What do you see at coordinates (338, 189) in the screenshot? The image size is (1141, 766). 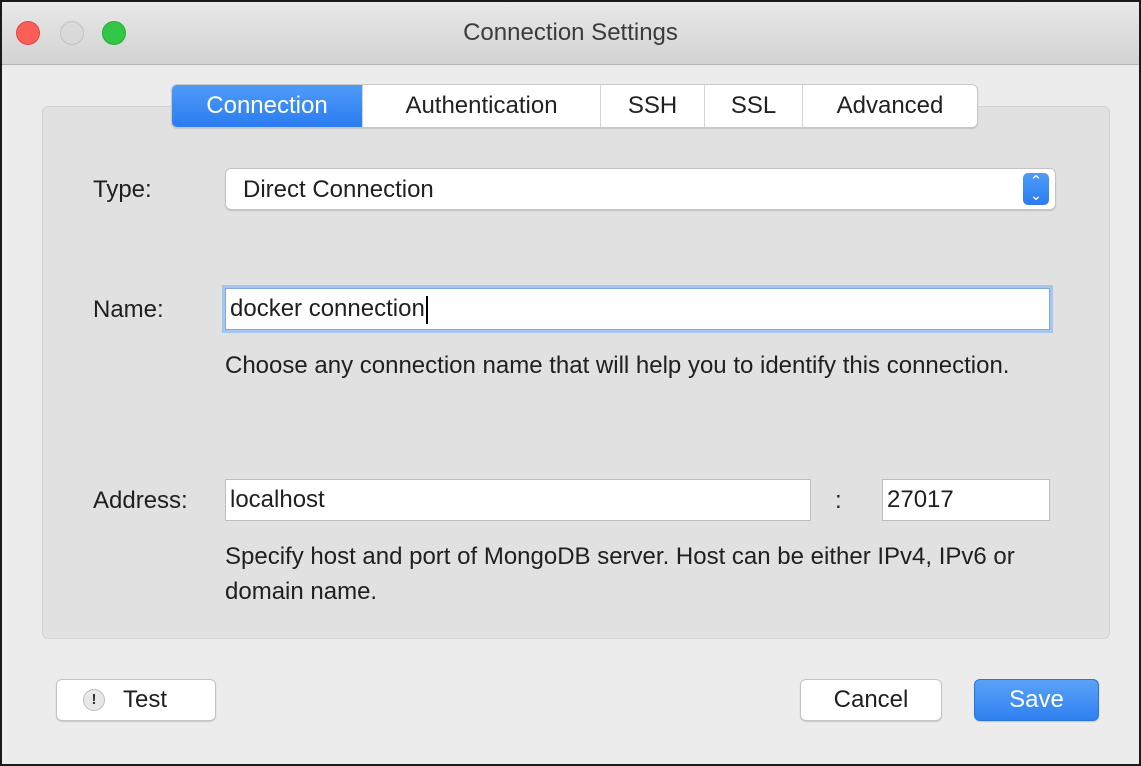 I see `type-select-value: Direct Connection` at bounding box center [338, 189].